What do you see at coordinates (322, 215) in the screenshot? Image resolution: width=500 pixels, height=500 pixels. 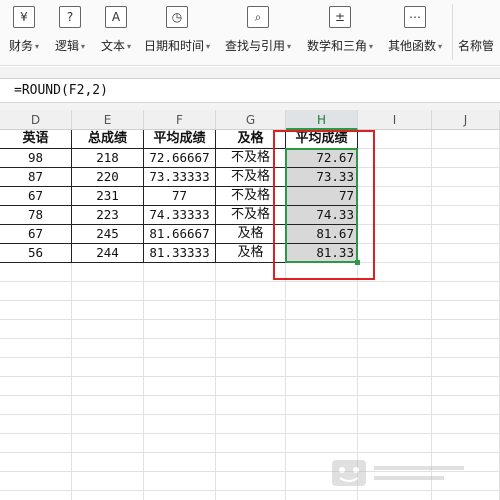 I see `table-cell: 74.33` at bounding box center [322, 215].